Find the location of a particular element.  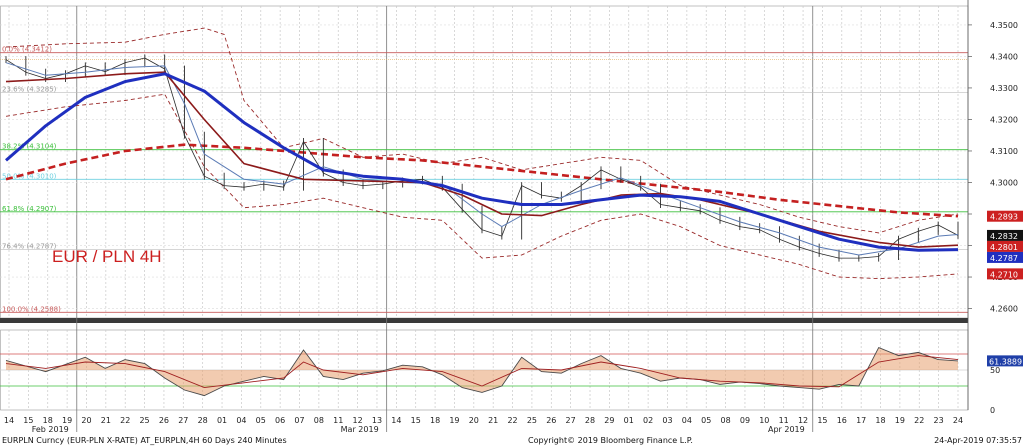

panel-separator is located at coordinates (484, 320).